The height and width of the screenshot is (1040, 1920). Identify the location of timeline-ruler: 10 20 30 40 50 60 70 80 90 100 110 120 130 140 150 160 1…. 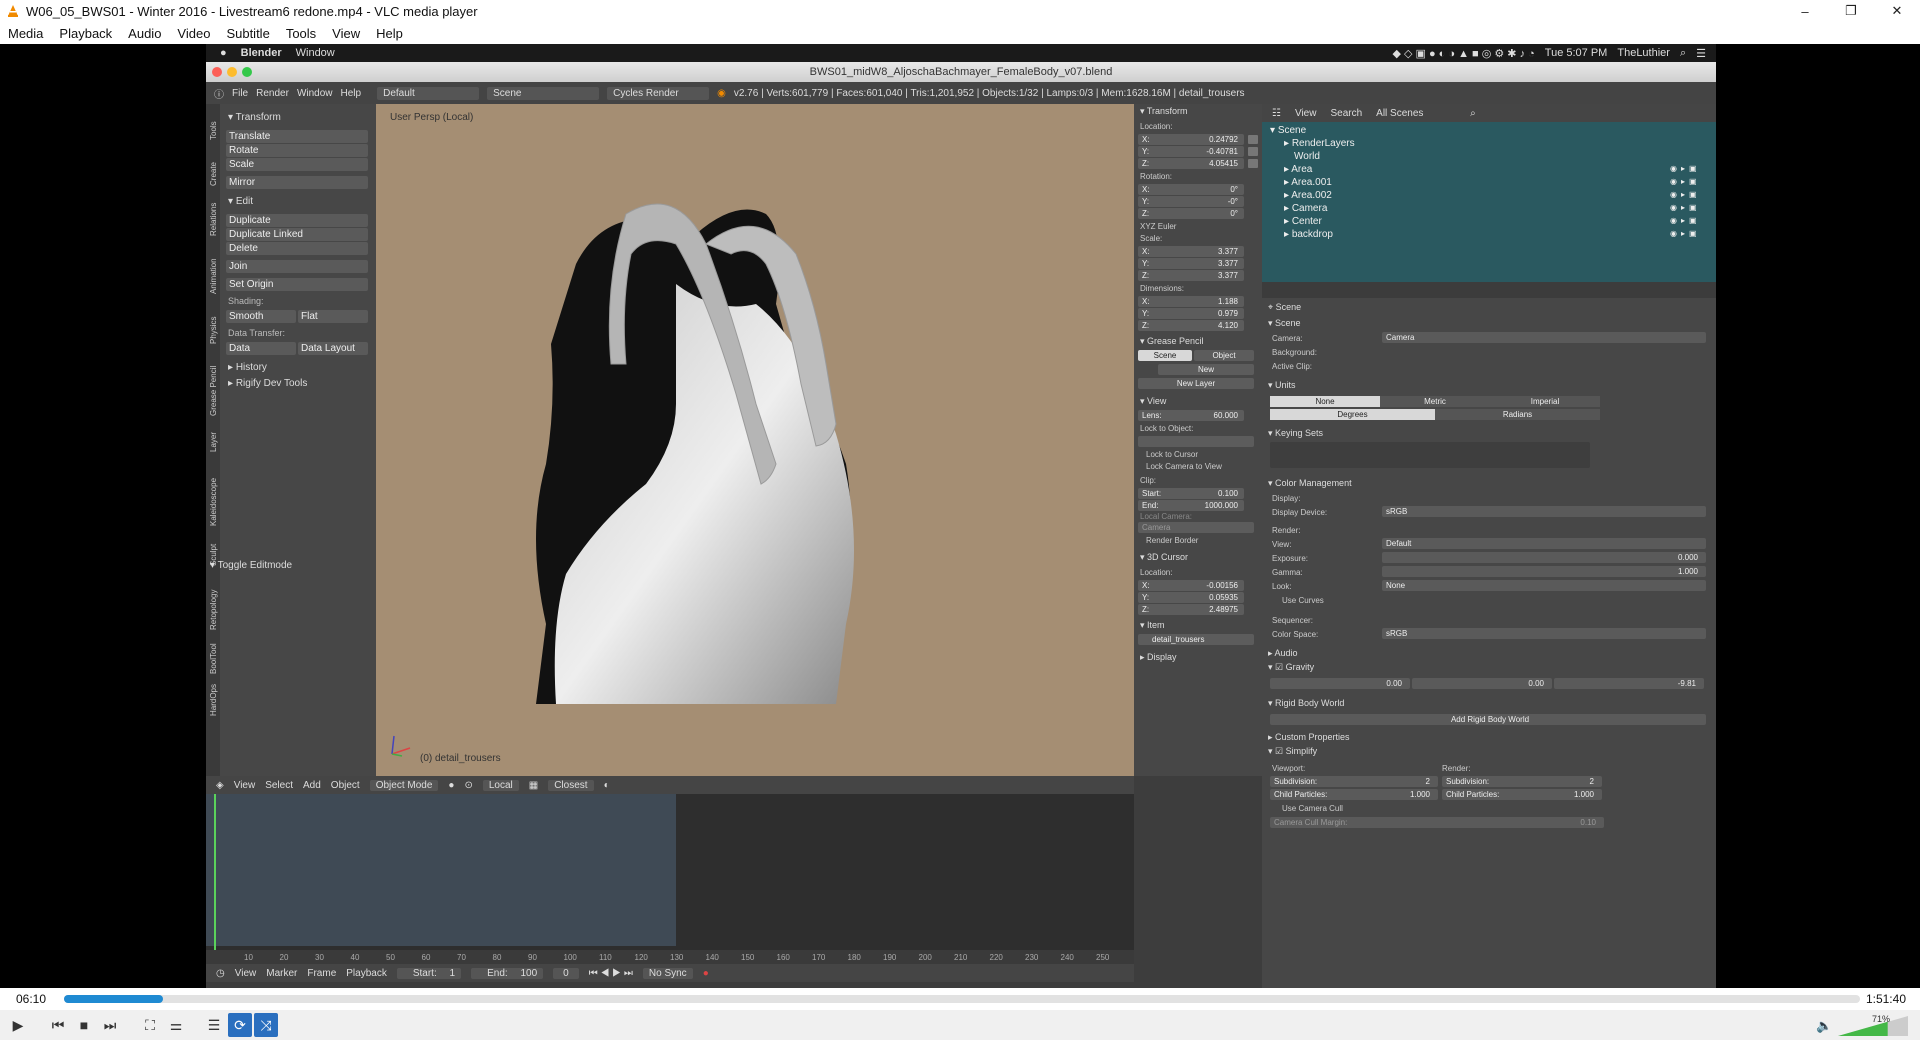
(670, 957).